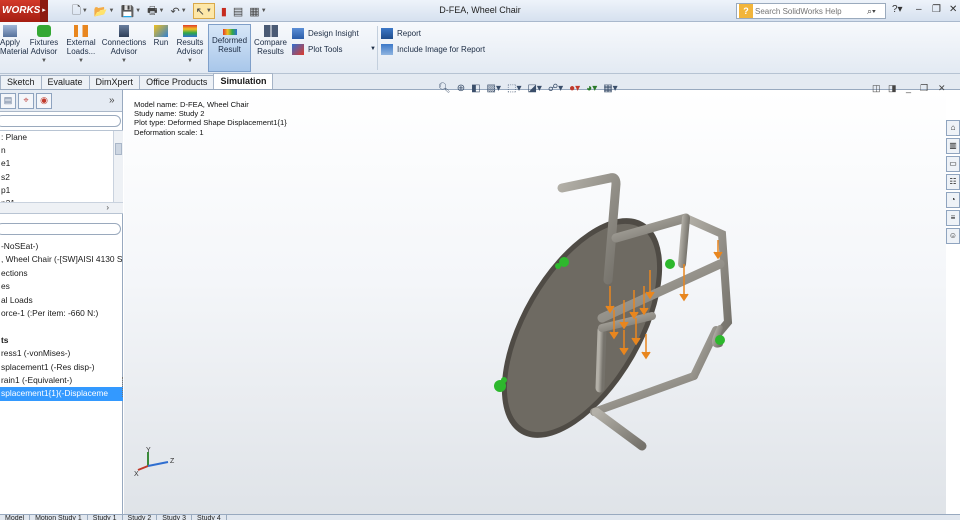 The image size is (960, 520). I want to click on help-search-input, so click(810, 11).